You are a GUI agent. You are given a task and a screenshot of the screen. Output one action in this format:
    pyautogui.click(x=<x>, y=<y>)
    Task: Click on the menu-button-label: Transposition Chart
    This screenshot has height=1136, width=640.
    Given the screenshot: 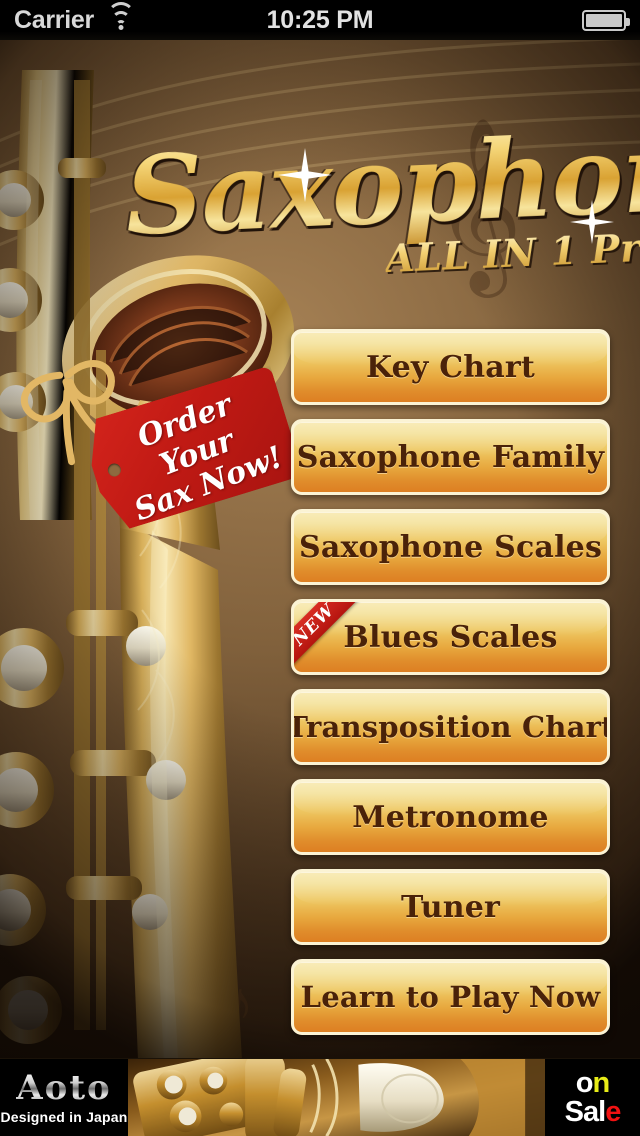 What is the action you would take?
    pyautogui.click(x=450, y=727)
    